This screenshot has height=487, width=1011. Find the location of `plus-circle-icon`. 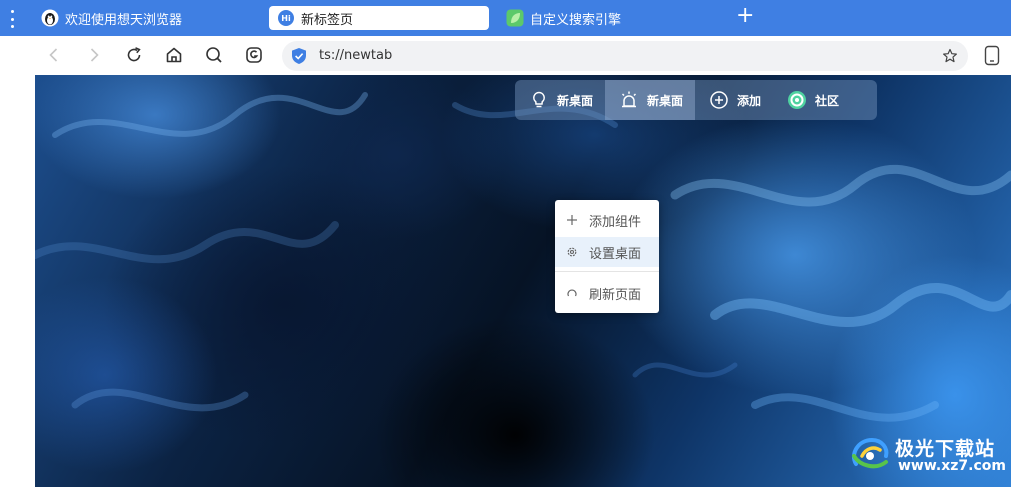

plus-circle-icon is located at coordinates (719, 100).